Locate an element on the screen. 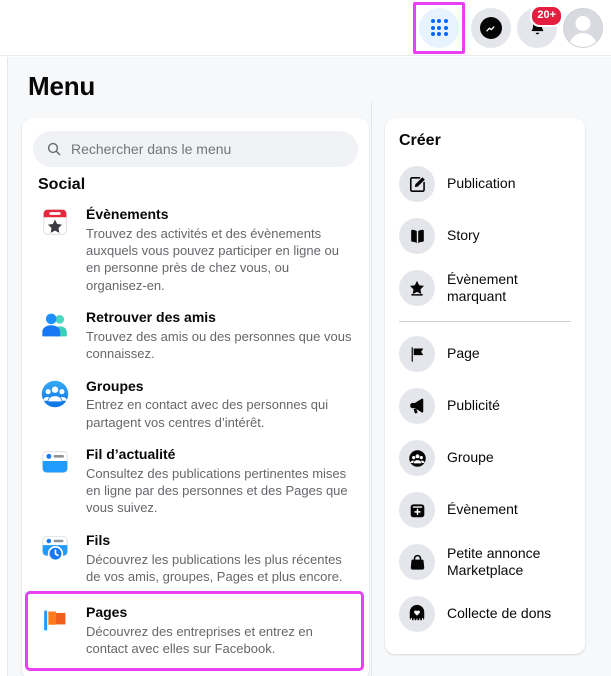 This screenshot has width=611, height=676. page-title: Menu is located at coordinates (62, 86).